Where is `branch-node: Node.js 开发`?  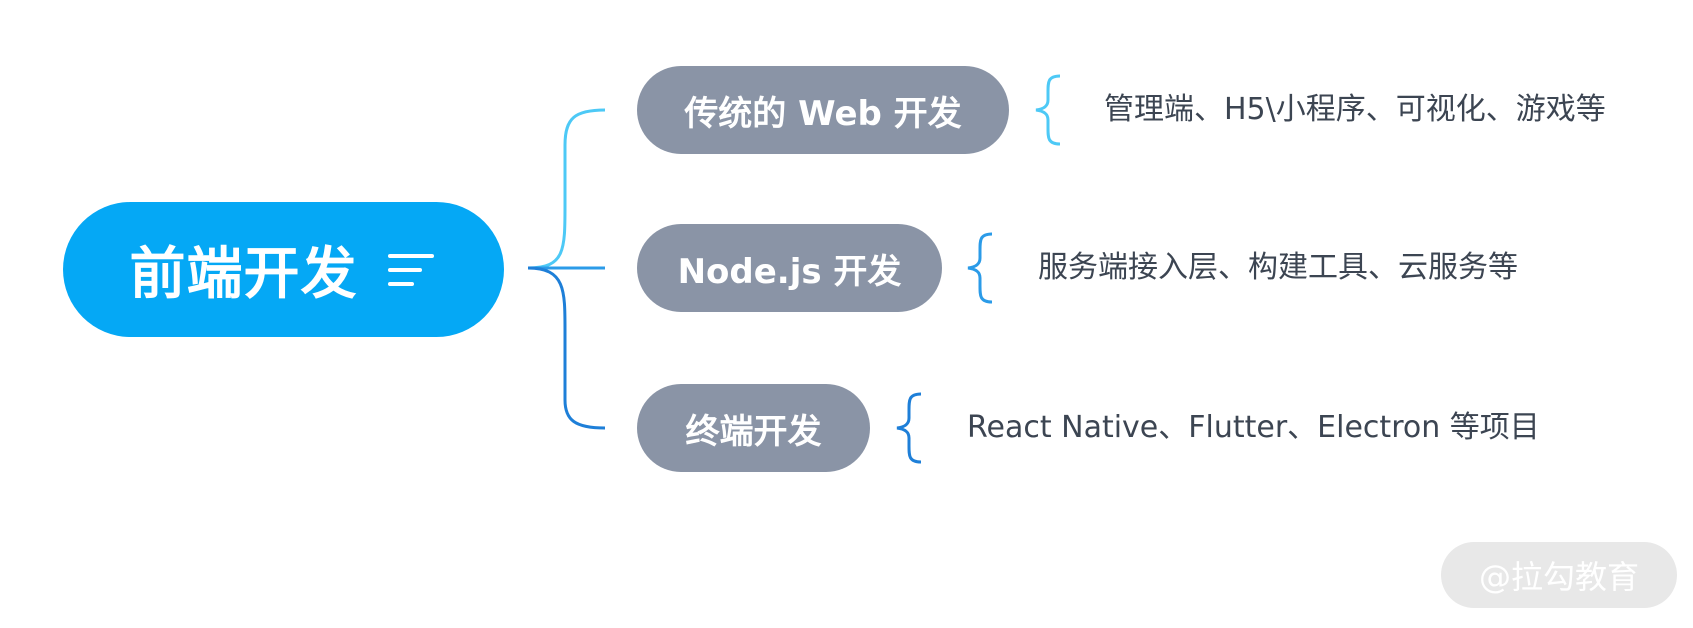 branch-node: Node.js 开发 is located at coordinates (789, 268).